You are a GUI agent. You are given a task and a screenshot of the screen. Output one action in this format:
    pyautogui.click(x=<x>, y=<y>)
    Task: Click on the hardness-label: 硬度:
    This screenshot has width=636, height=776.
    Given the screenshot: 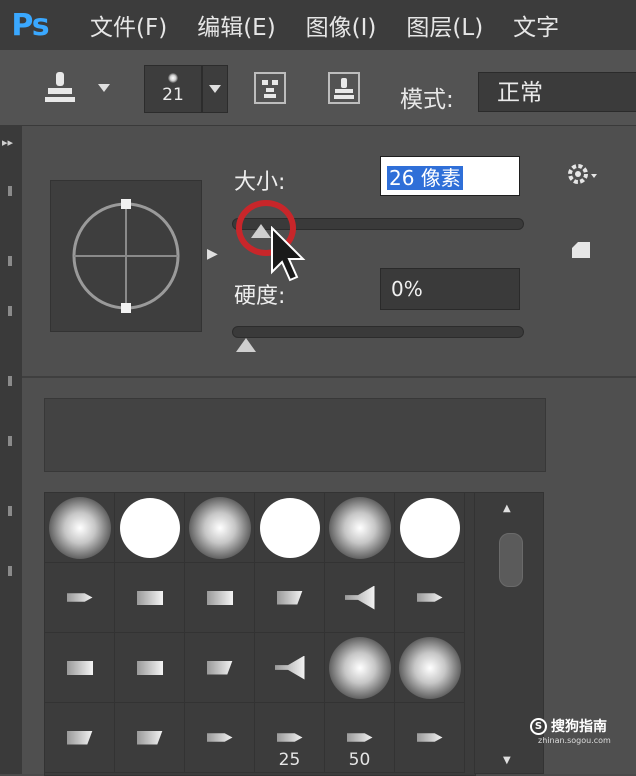 What is the action you would take?
    pyautogui.click(x=260, y=296)
    